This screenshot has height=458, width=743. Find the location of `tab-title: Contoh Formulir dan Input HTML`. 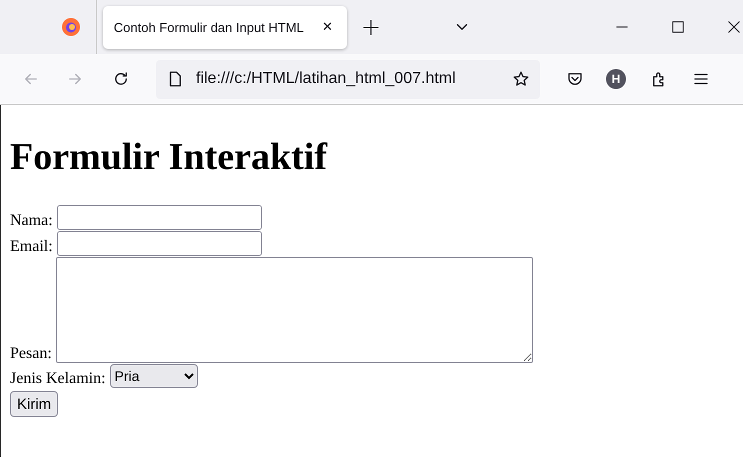

tab-title: Contoh Formulir dan Input HTML is located at coordinates (209, 27).